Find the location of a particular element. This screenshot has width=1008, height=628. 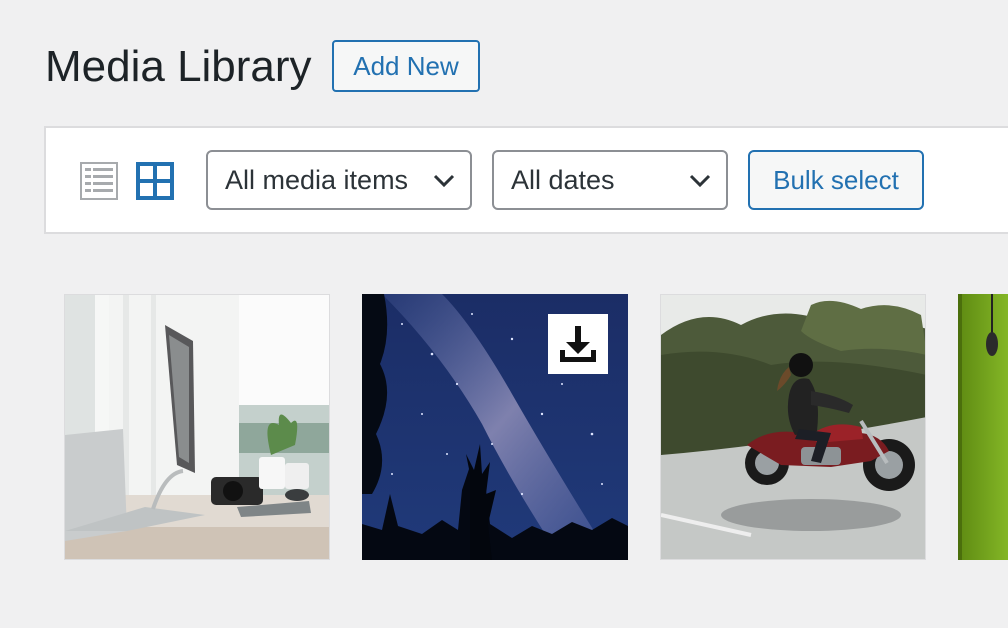

media-item-desk-workspace is located at coordinates (197, 427).